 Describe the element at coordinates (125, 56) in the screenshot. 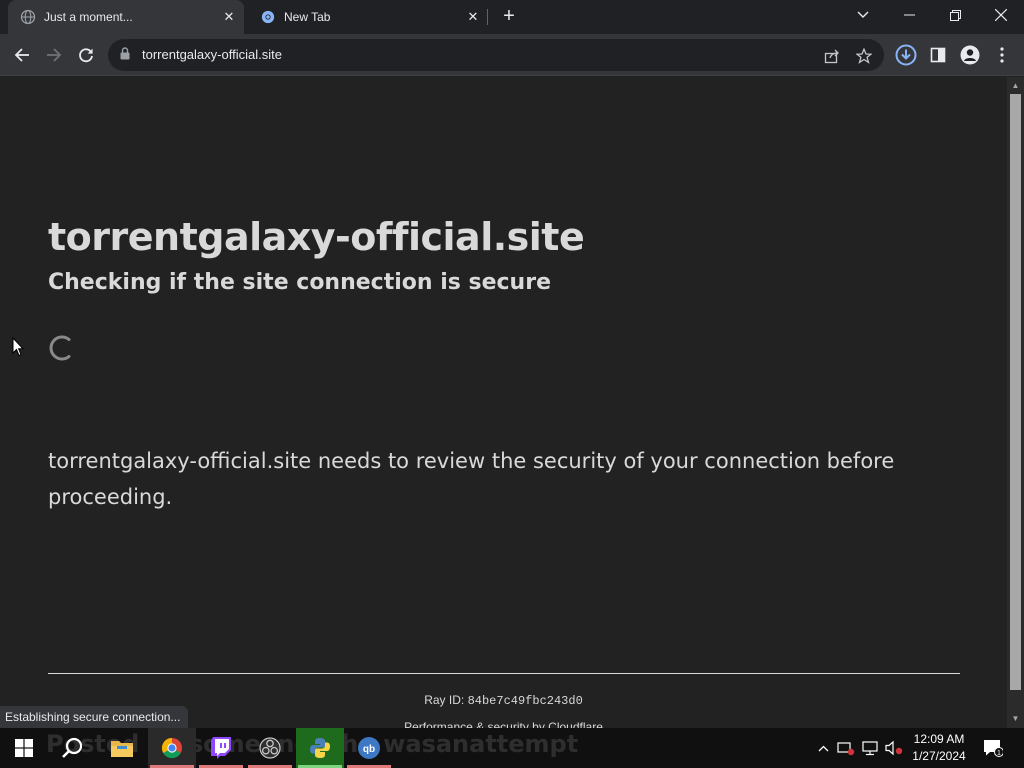

I see `lock-icon` at that location.